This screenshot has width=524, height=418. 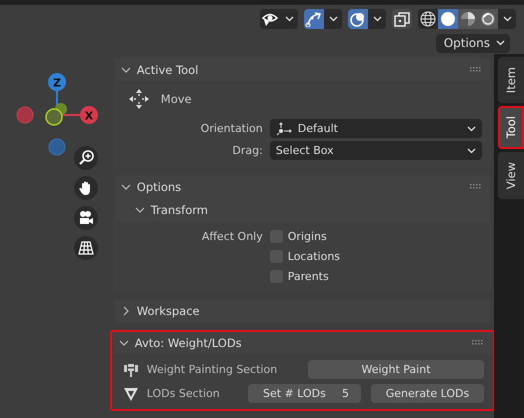 What do you see at coordinates (138, 99) in the screenshot?
I see `move-icon` at bounding box center [138, 99].